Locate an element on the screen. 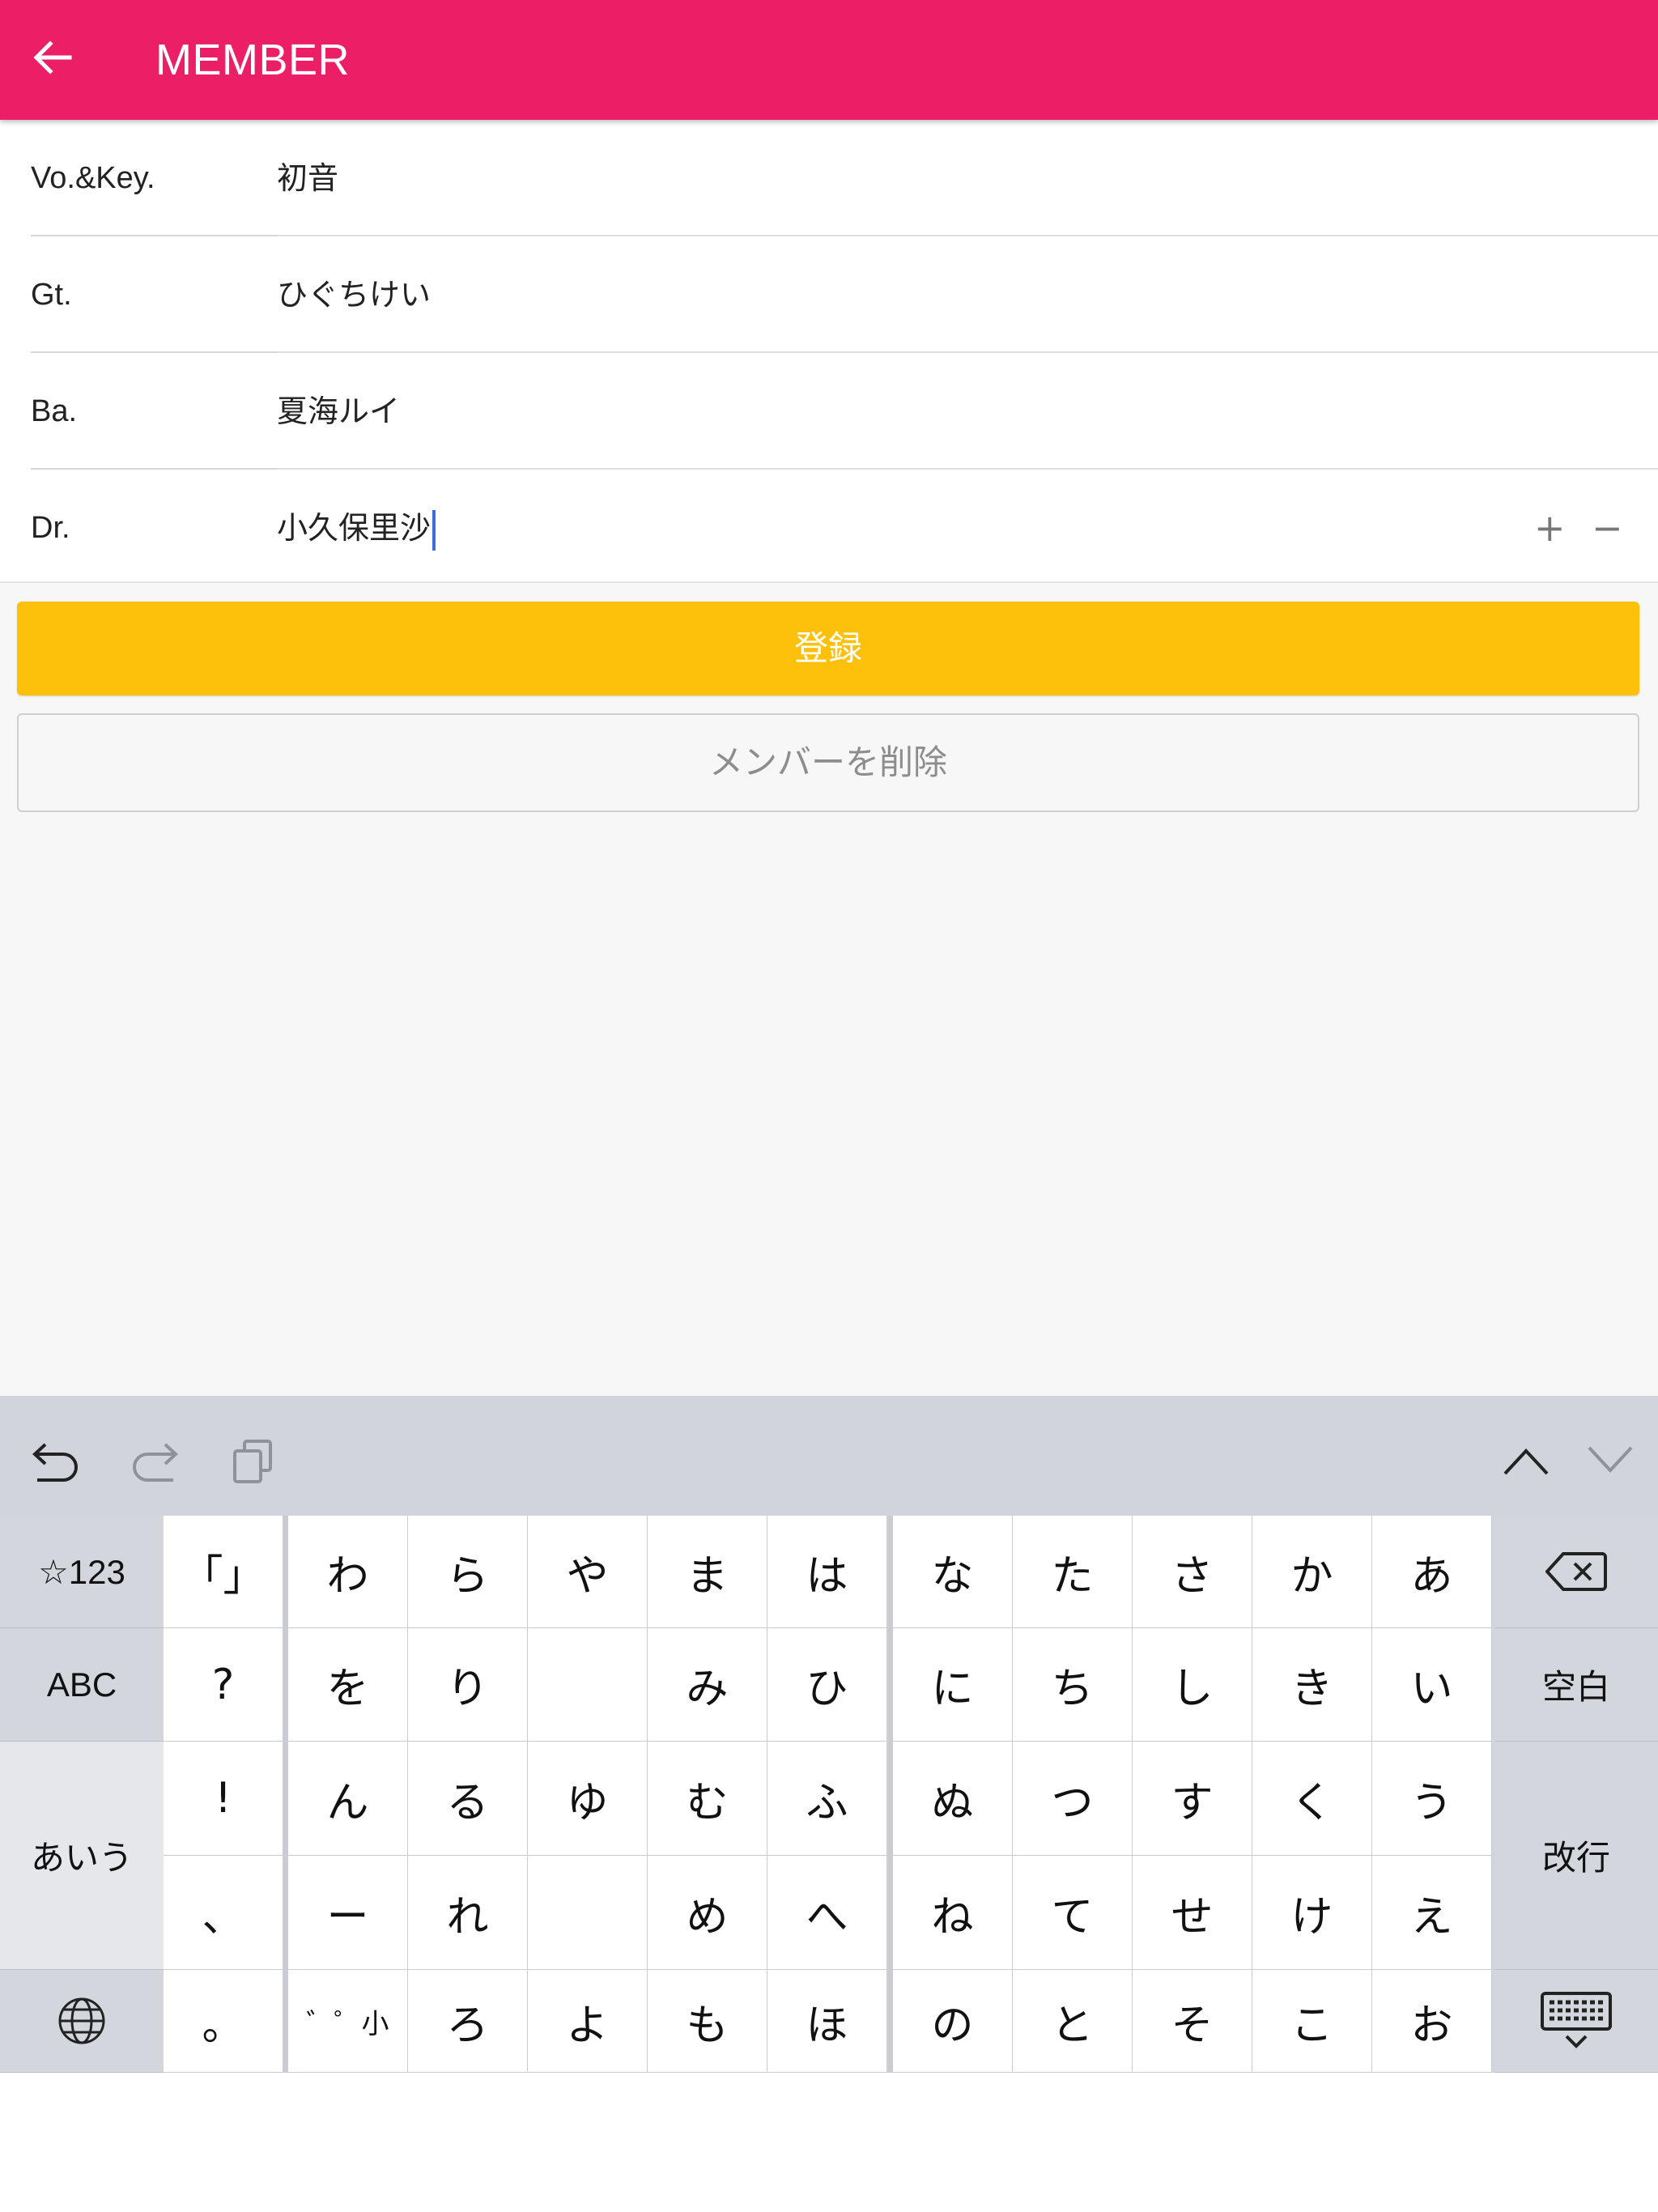  part-label: Dr. is located at coordinates (50, 528).